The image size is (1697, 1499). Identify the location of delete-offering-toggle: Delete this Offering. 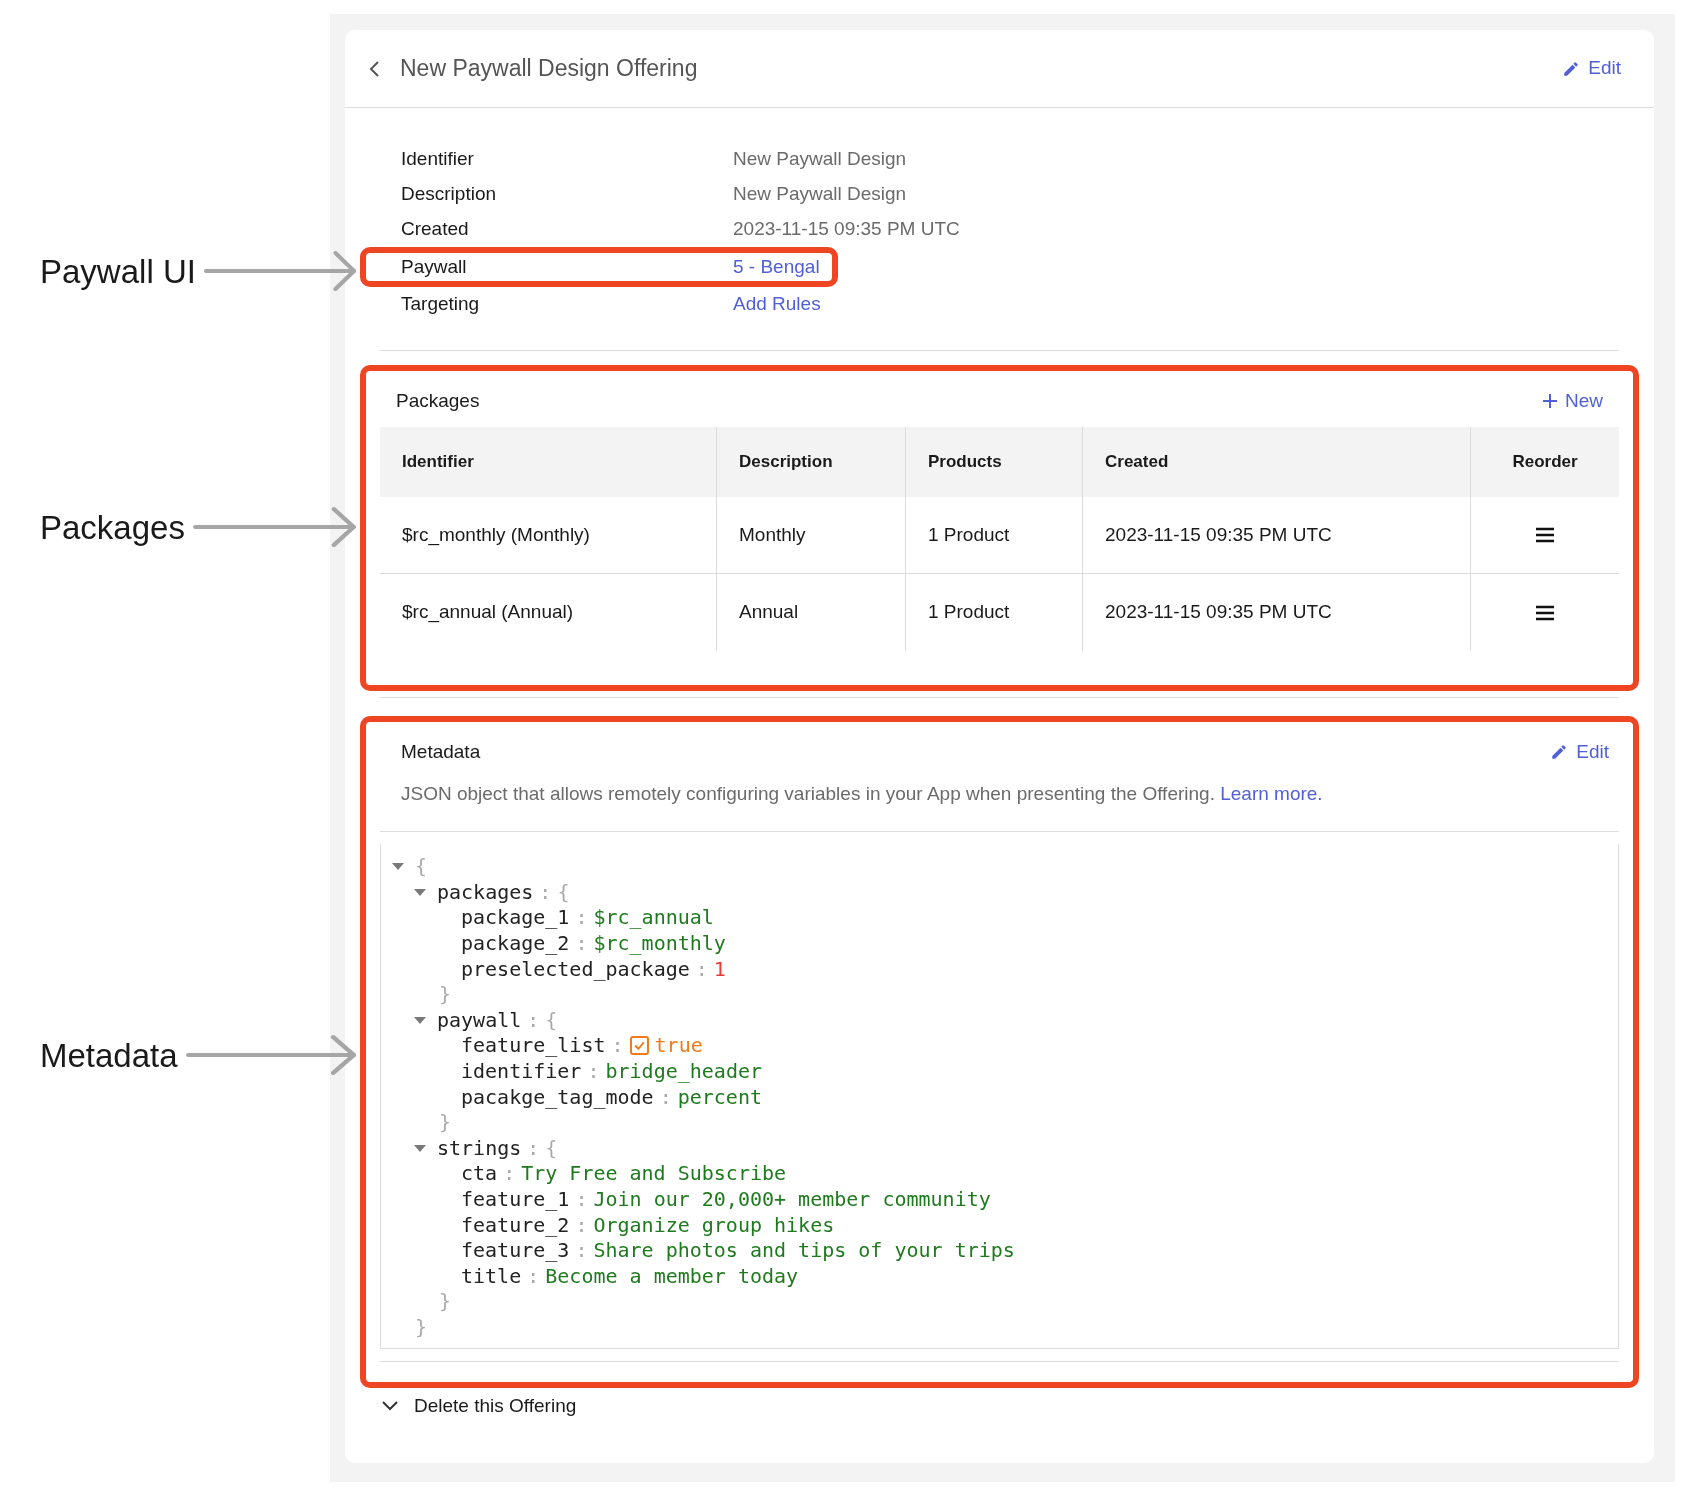
(479, 1406).